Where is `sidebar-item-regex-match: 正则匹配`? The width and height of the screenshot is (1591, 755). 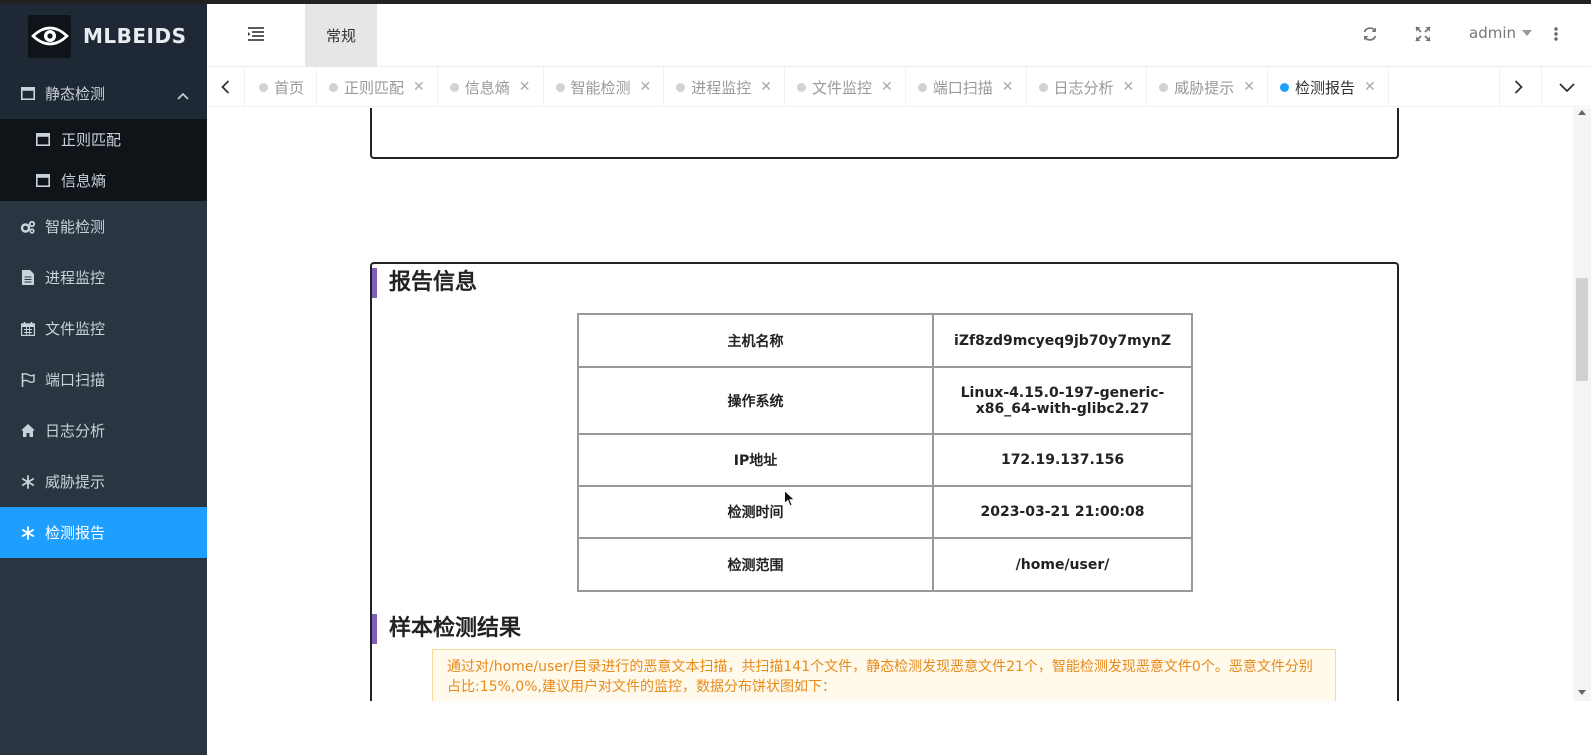 sidebar-item-regex-match: 正则匹配 is located at coordinates (103, 139).